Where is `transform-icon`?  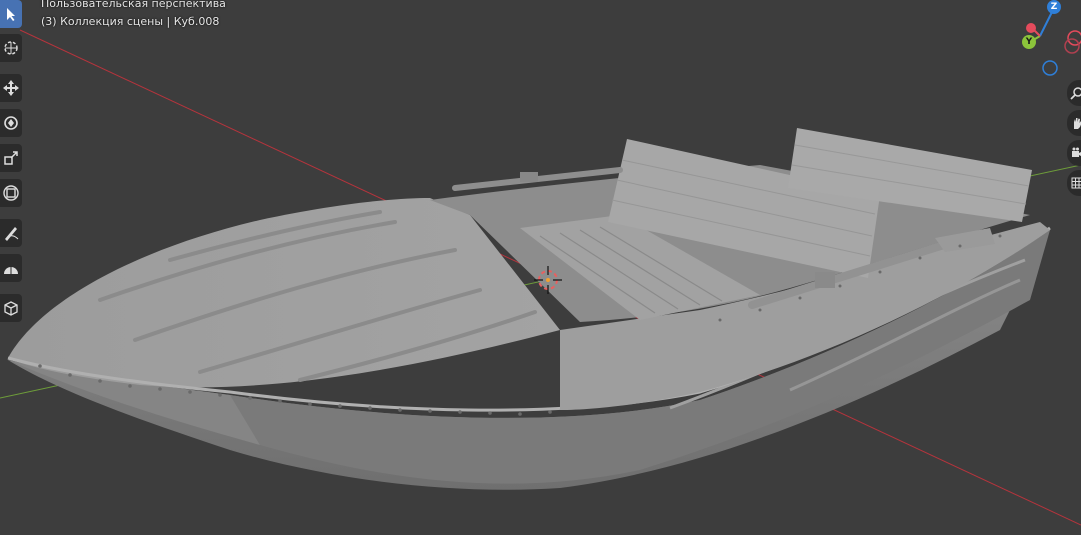
transform-icon is located at coordinates (11, 193).